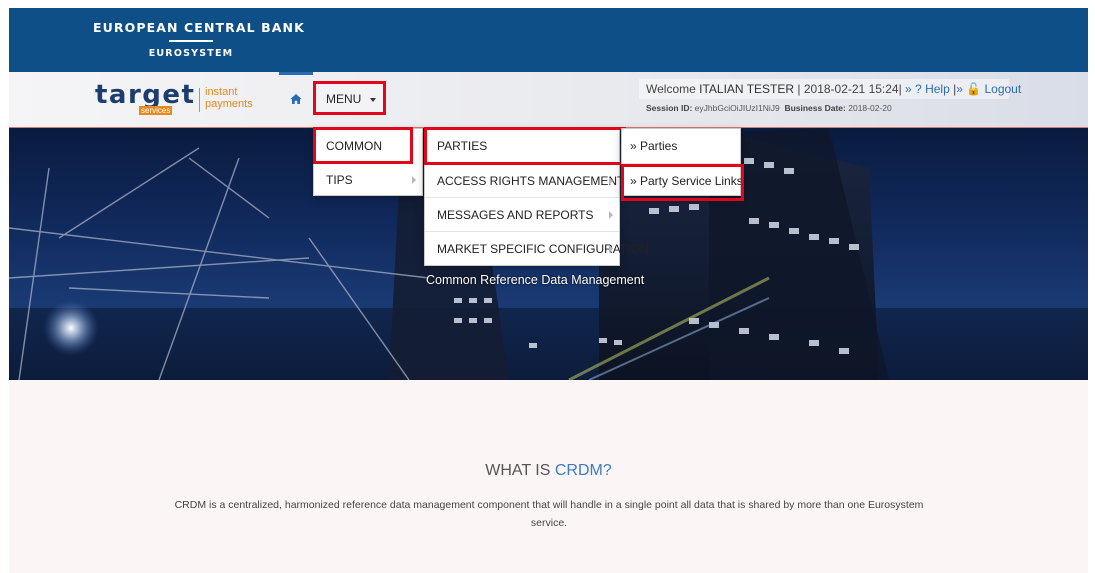 This screenshot has height=573, width=1095. Describe the element at coordinates (988, 89) in the screenshot. I see `logout-link: » 🔓 Logout` at that location.